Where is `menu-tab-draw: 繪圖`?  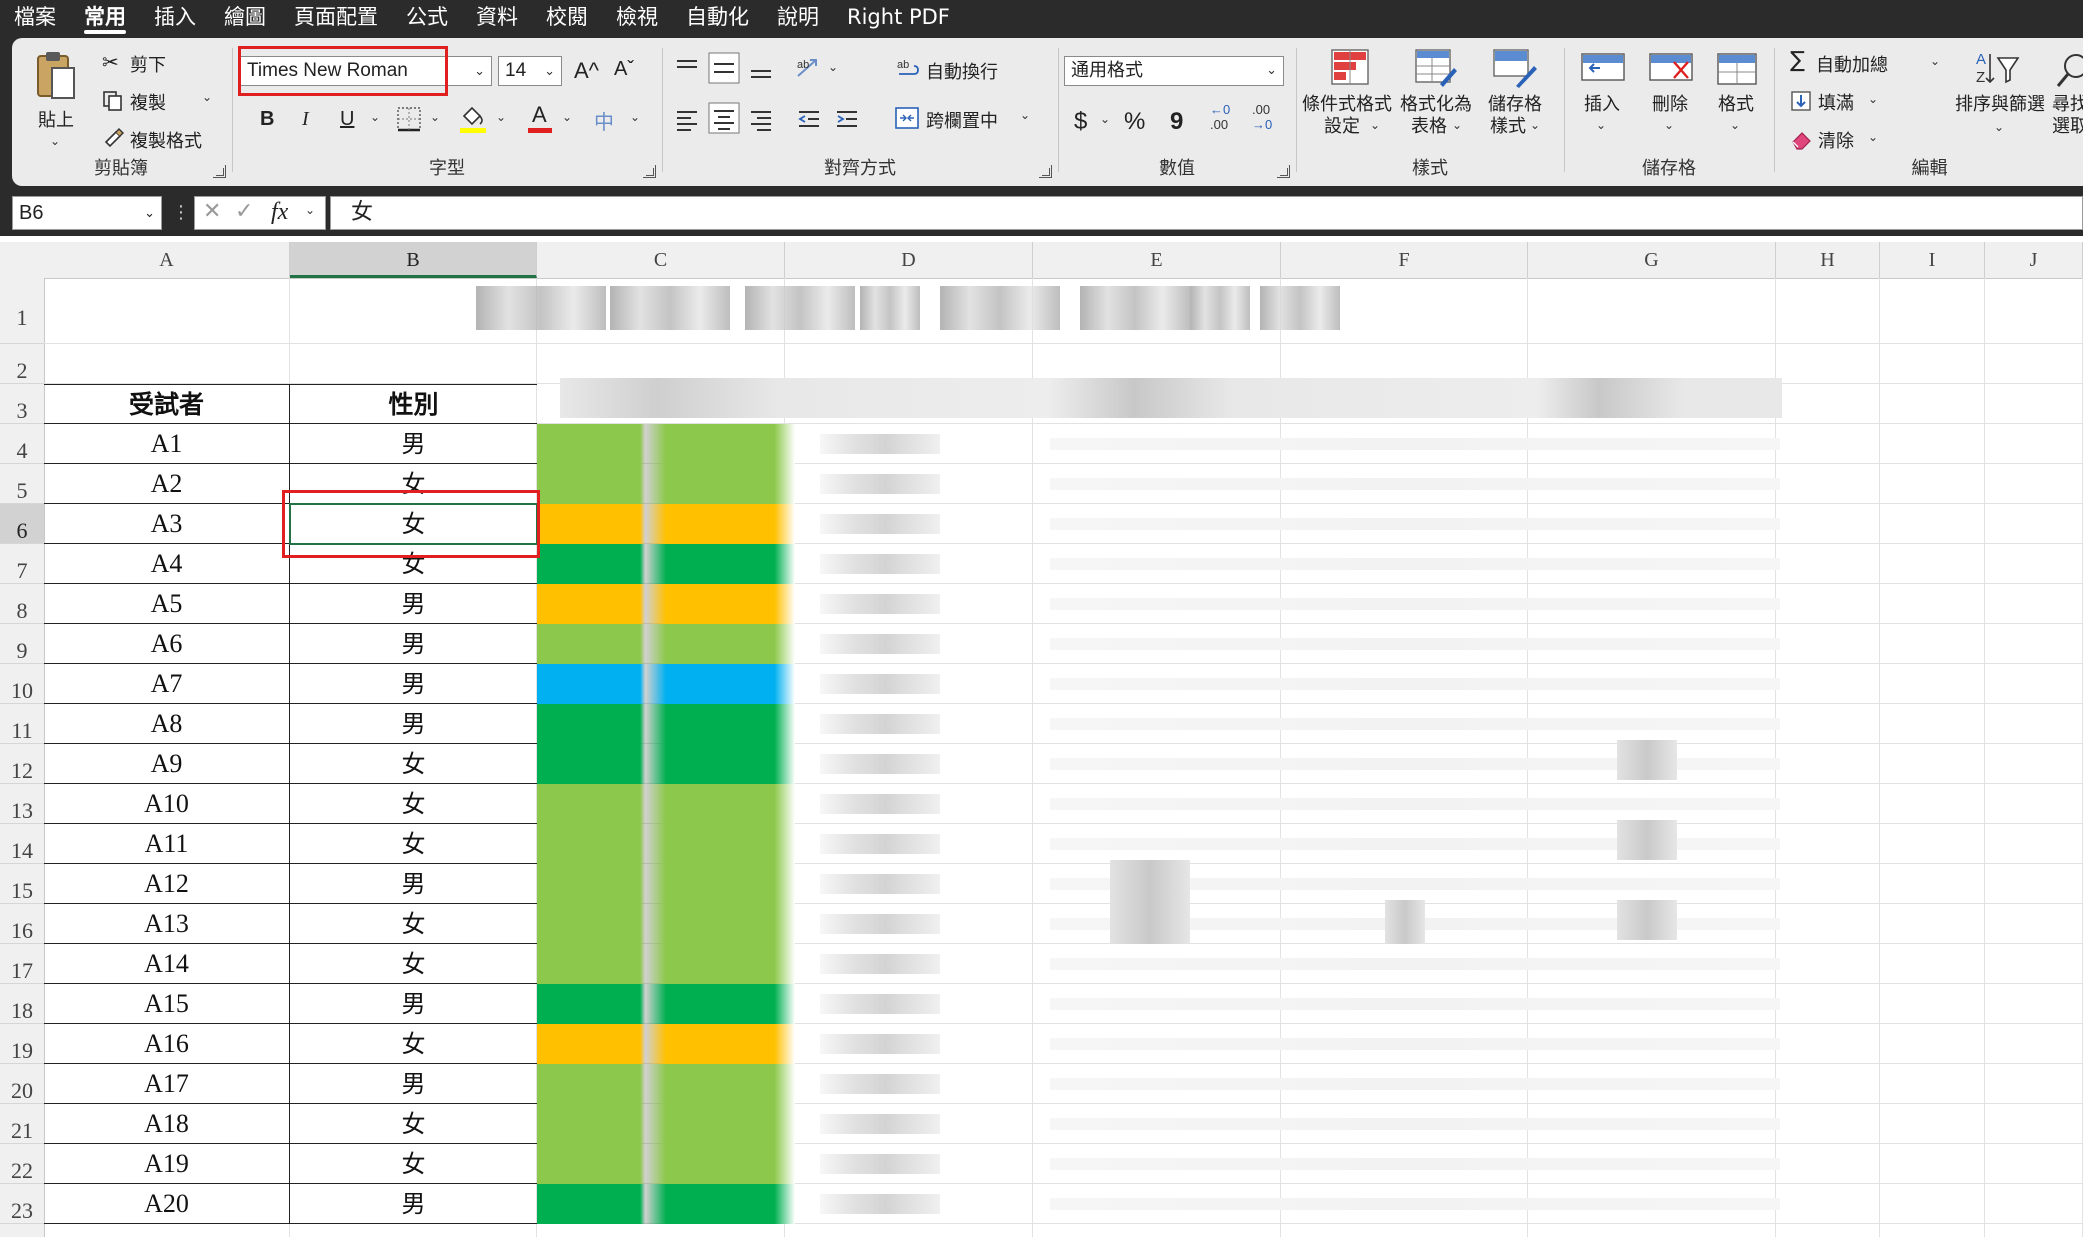 menu-tab-draw: 繪圖 is located at coordinates (245, 18).